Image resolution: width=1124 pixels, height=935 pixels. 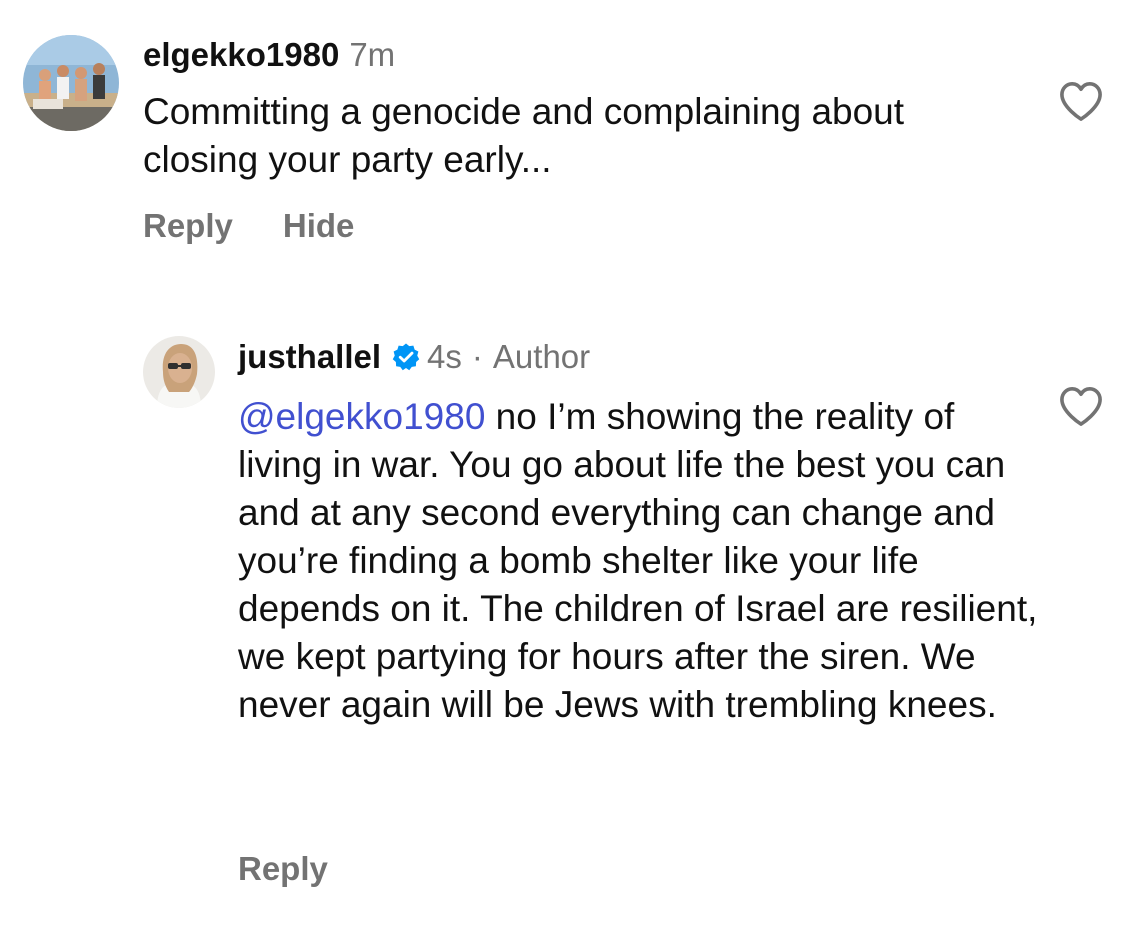 I want to click on comment-actions: Reply, so click(x=283, y=869).